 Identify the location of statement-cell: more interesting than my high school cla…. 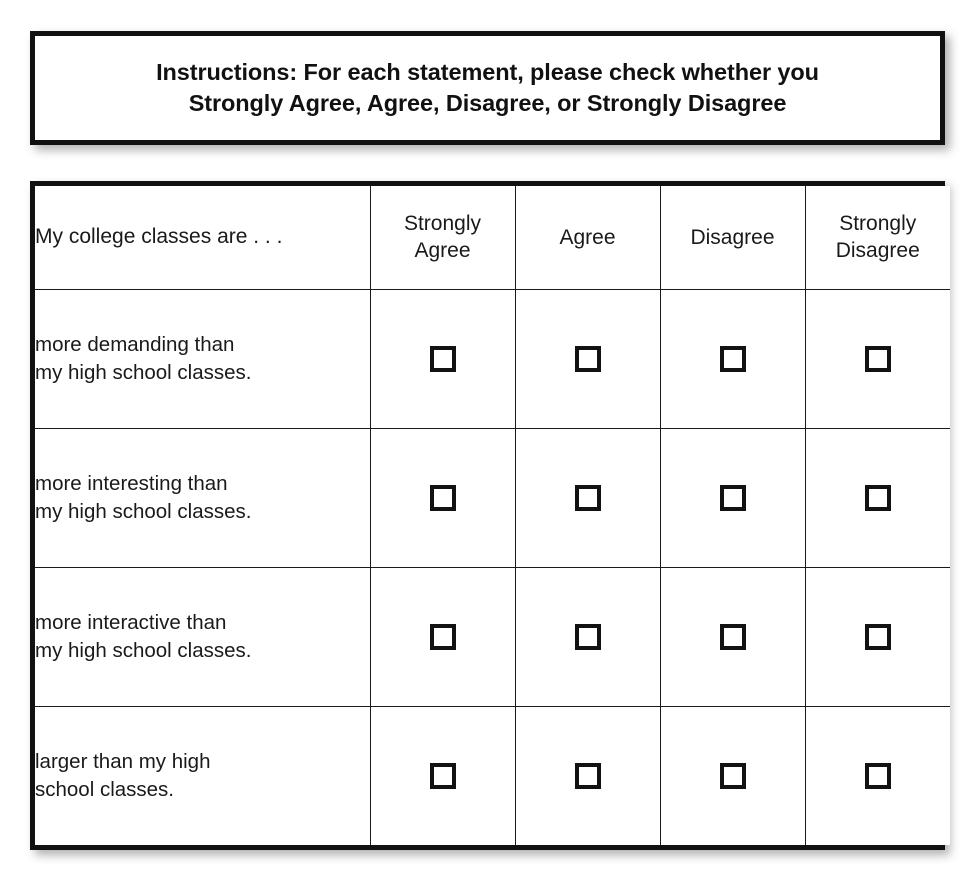
(203, 497).